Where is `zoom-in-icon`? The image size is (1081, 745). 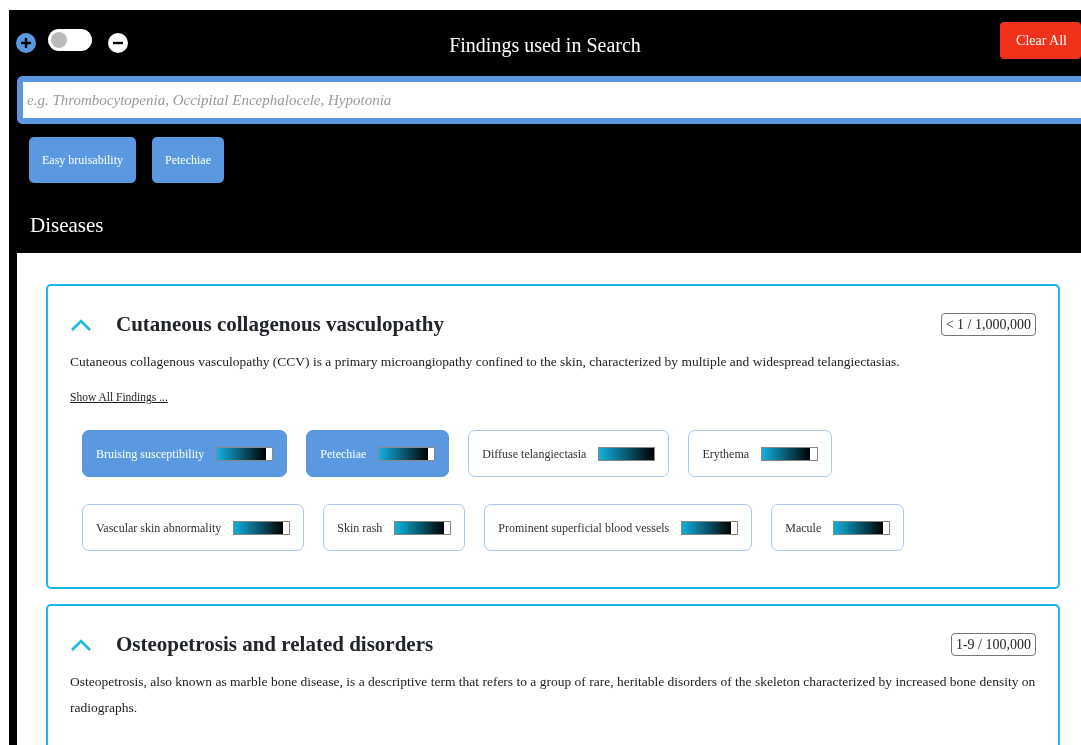 zoom-in-icon is located at coordinates (26, 40).